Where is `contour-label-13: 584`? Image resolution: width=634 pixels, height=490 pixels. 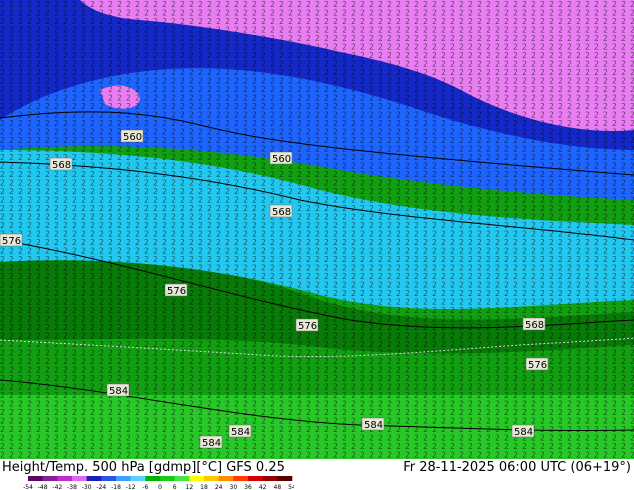
contour-label-13: 584 is located at coordinates (523, 431).